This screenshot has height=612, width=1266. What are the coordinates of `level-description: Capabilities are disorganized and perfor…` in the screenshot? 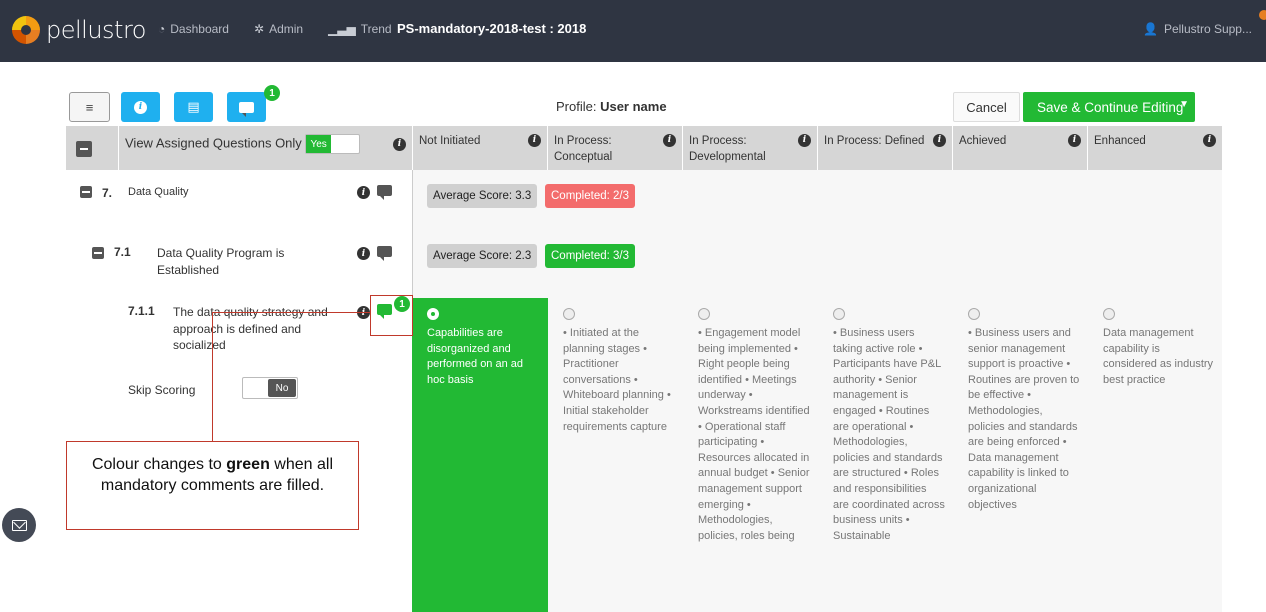 It's located at (475, 356).